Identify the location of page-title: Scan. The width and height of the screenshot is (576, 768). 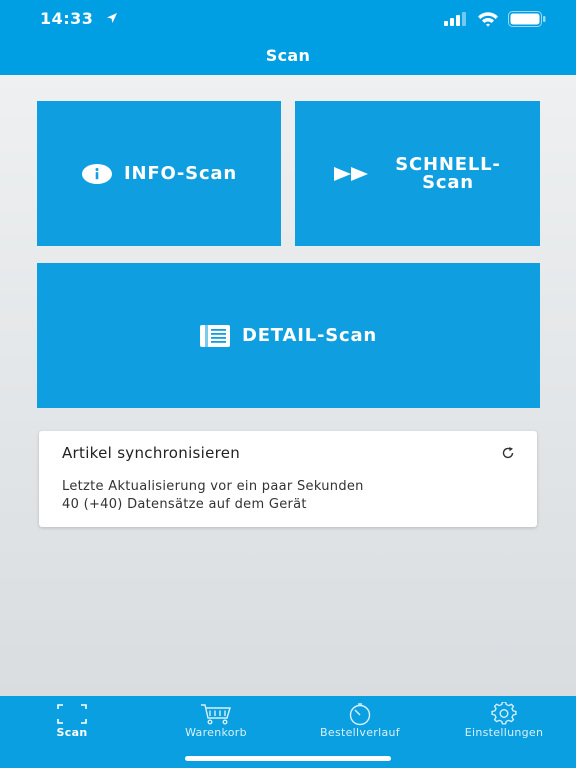
(288, 55).